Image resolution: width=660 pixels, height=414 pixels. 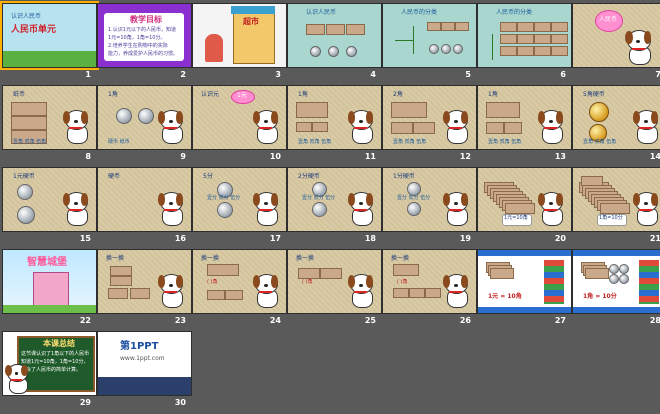 I want to click on slide-thumbnail: 2分硬币 壹分 贰分 伍分 18, so click(x=334, y=208).